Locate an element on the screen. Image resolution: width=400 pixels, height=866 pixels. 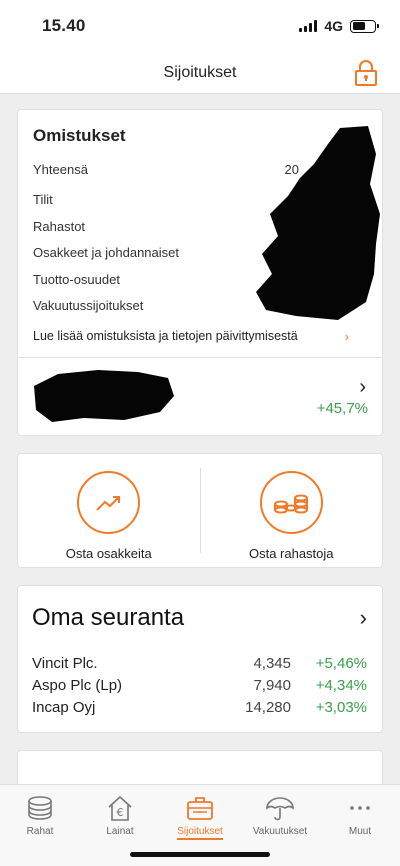
account-row: › +45,7% is located at coordinates (200, 396).